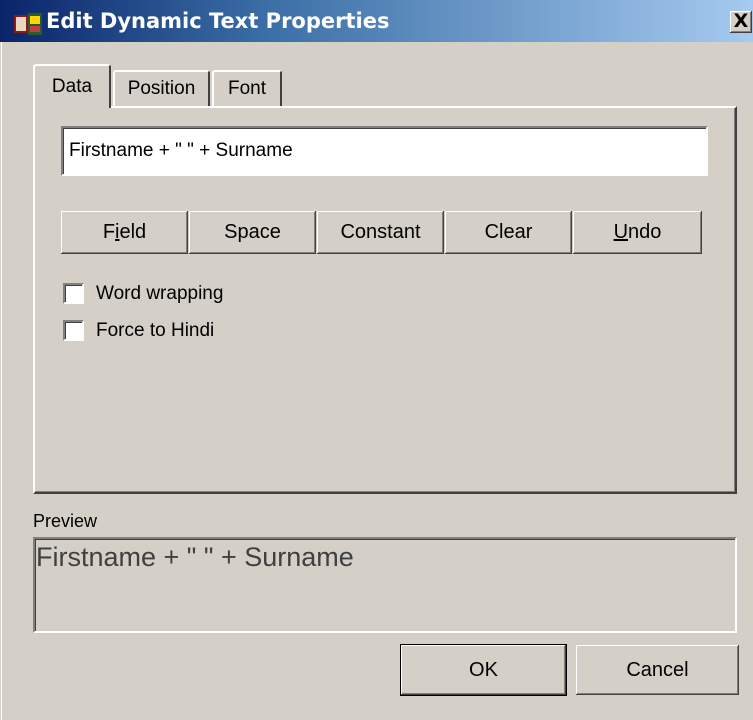 The image size is (753, 720). I want to click on title-bar: Edit Dynamic Text Properties X, so click(376, 21).